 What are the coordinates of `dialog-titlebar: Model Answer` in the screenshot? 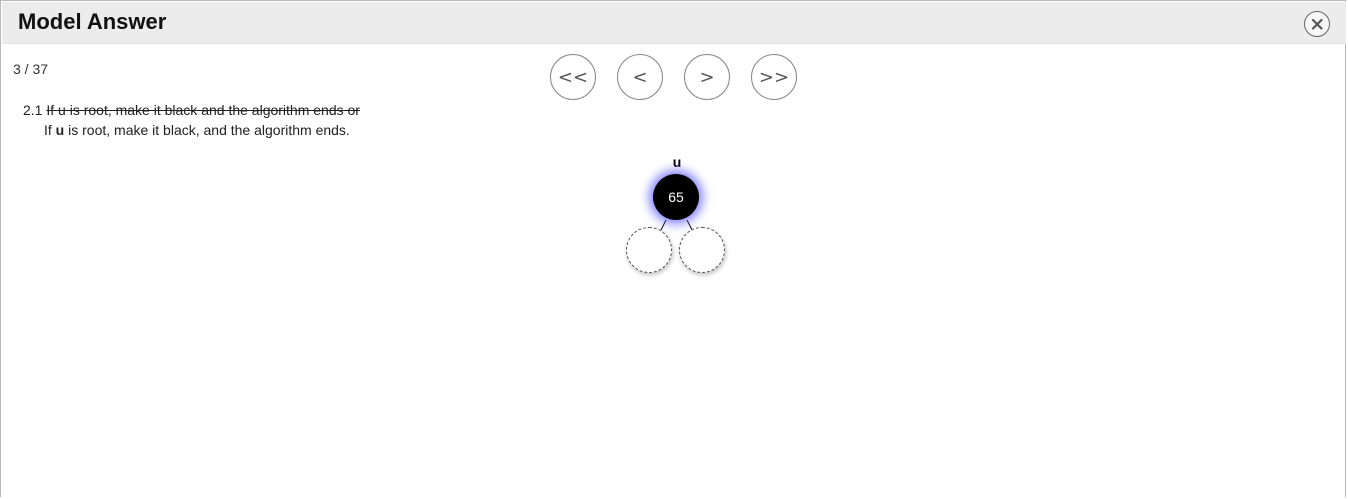 It's located at (674, 23).